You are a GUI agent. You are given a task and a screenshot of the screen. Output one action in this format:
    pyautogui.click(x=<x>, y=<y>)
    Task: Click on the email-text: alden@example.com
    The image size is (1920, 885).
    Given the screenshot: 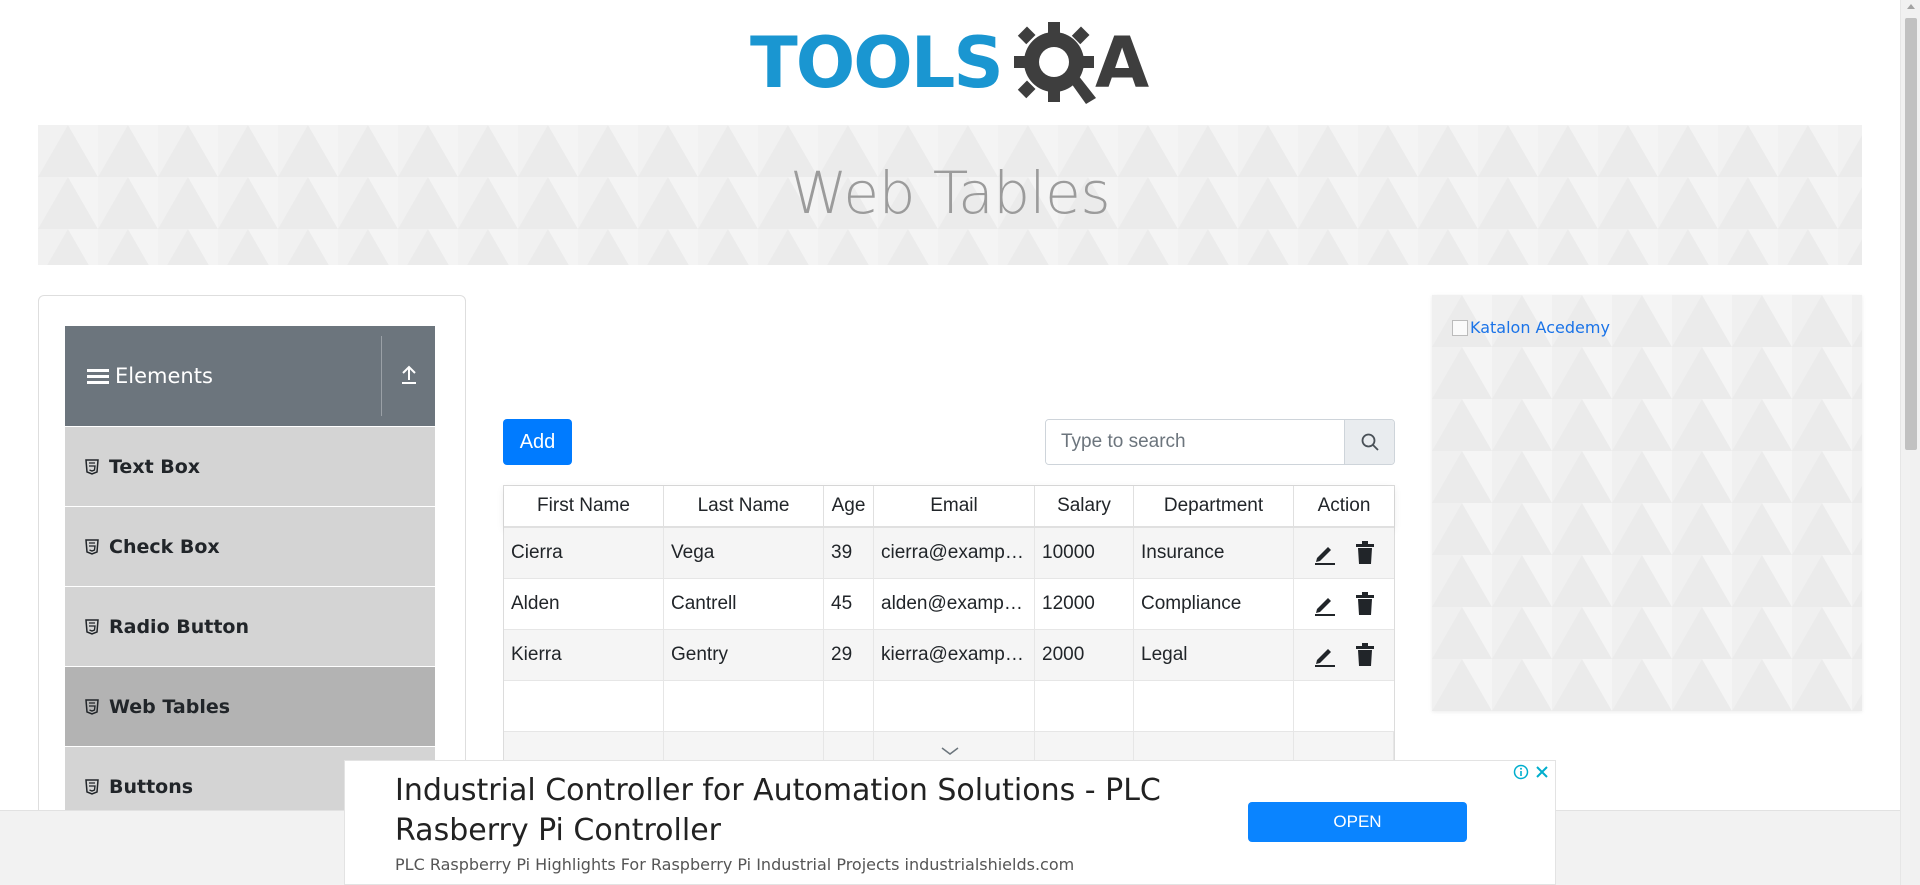 What is the action you would take?
    pyautogui.click(x=954, y=603)
    